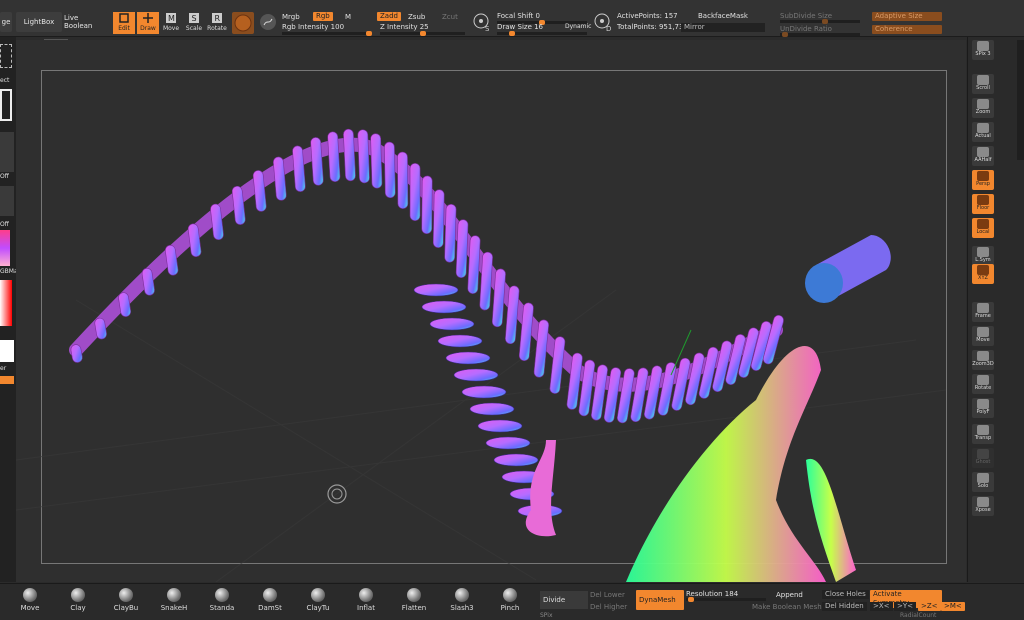 Image resolution: width=1024 pixels, height=620 pixels. What do you see at coordinates (6, 105) in the screenshot?
I see `stroke-preview` at bounding box center [6, 105].